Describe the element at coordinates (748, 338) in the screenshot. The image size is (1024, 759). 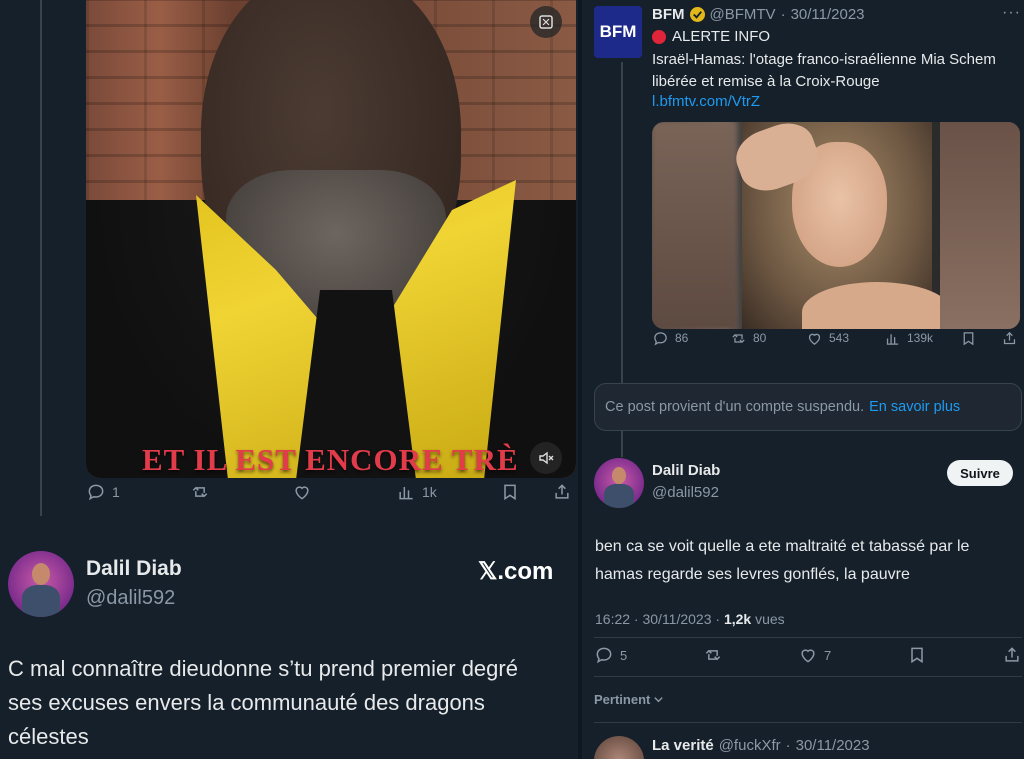
I see `repost-button: 80` at that location.